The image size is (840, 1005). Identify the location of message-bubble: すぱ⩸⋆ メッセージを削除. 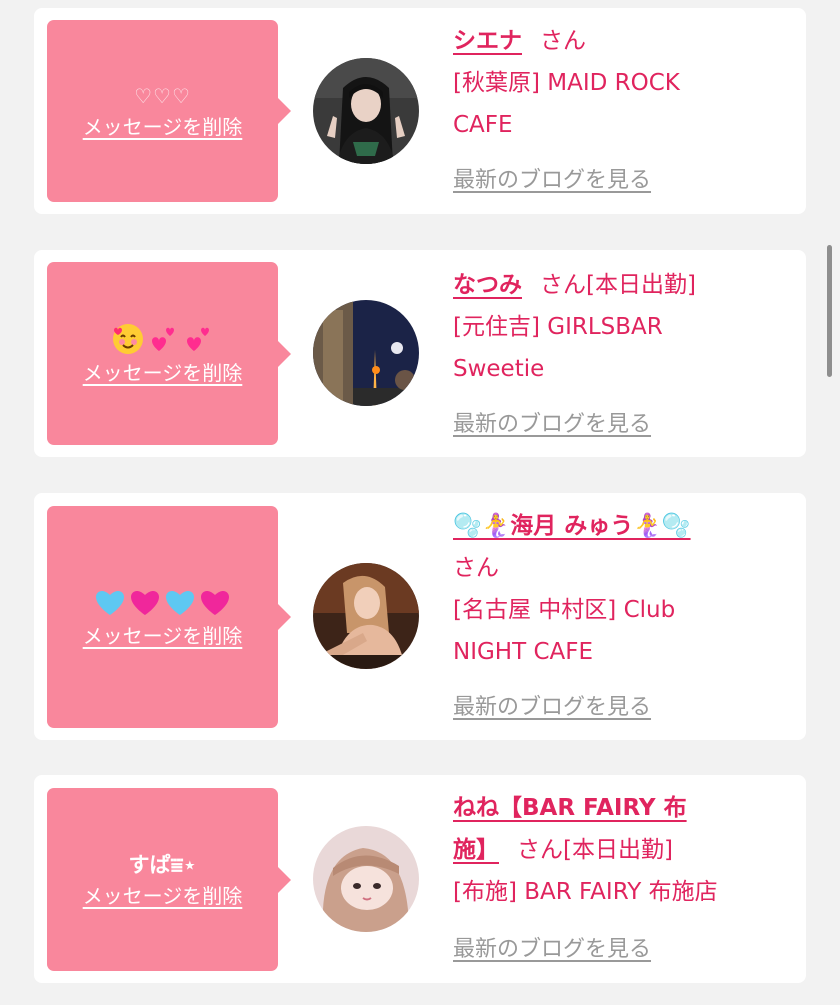
(169, 879).